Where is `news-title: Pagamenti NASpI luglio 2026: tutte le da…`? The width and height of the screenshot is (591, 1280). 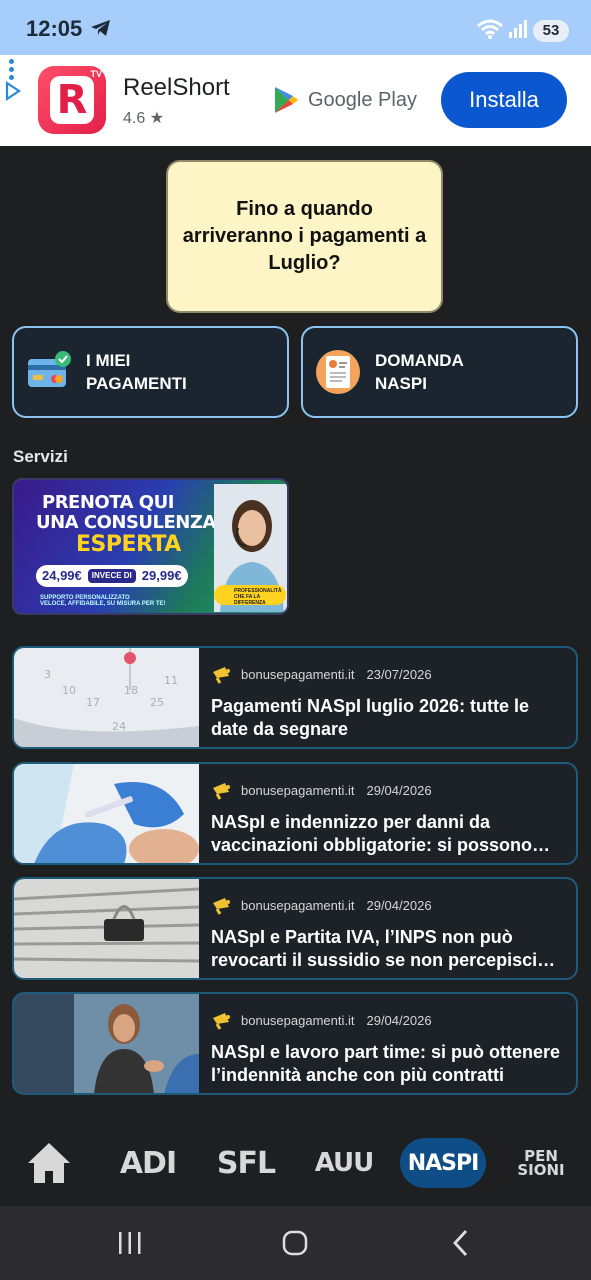 news-title: Pagamenti NASpI luglio 2026: tutte le da… is located at coordinates (389, 718).